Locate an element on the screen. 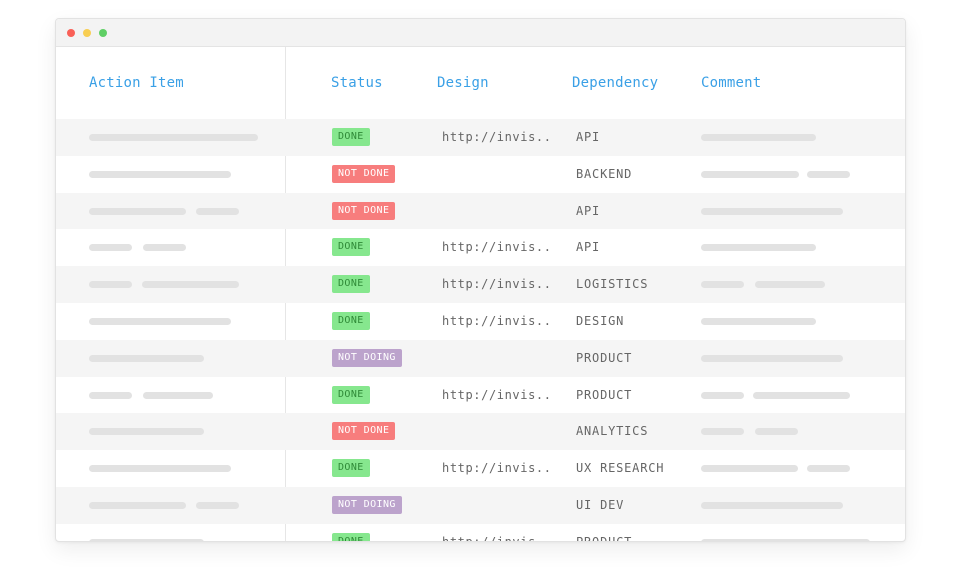 The width and height of the screenshot is (960, 586). table-row: NOT DOING UI DEV is located at coordinates (480, 505).